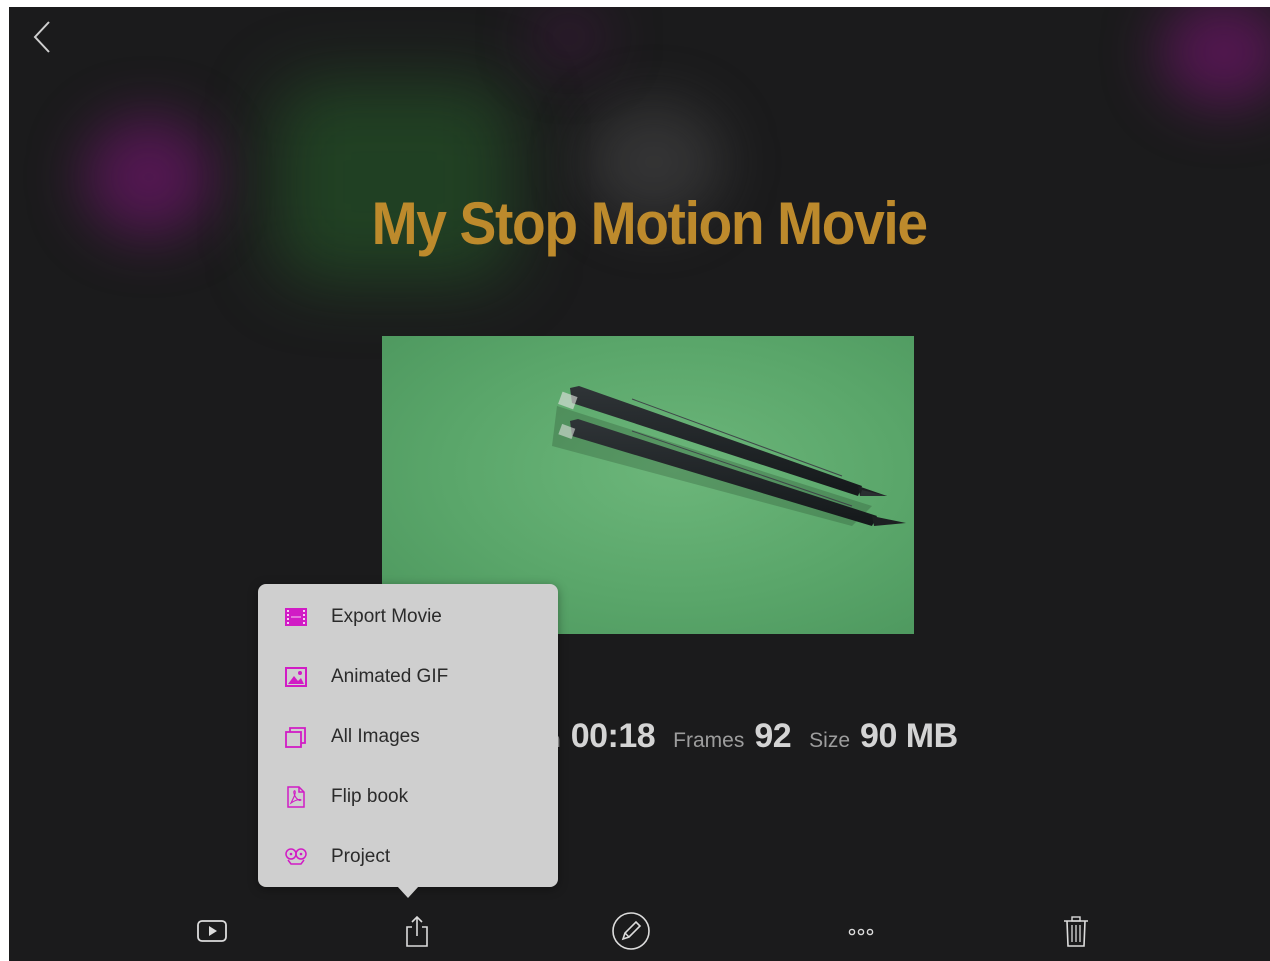 The height and width of the screenshot is (961, 1270). I want to click on project-title: My Stop Motion Movie, so click(649, 223).